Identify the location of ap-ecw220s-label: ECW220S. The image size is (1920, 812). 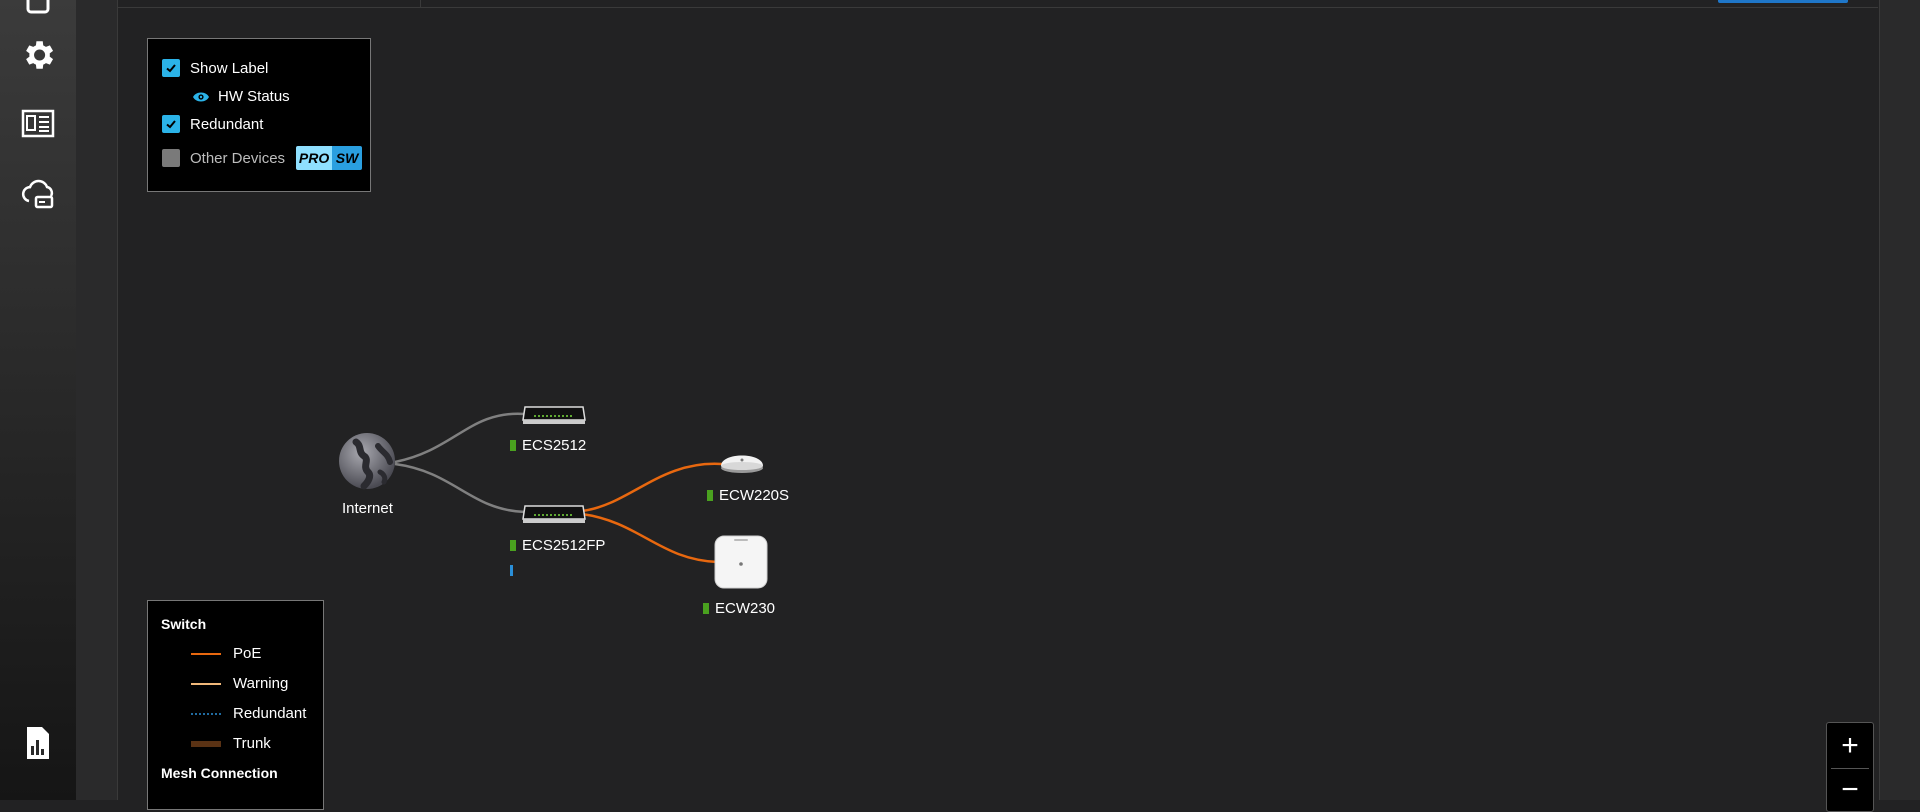
(748, 495).